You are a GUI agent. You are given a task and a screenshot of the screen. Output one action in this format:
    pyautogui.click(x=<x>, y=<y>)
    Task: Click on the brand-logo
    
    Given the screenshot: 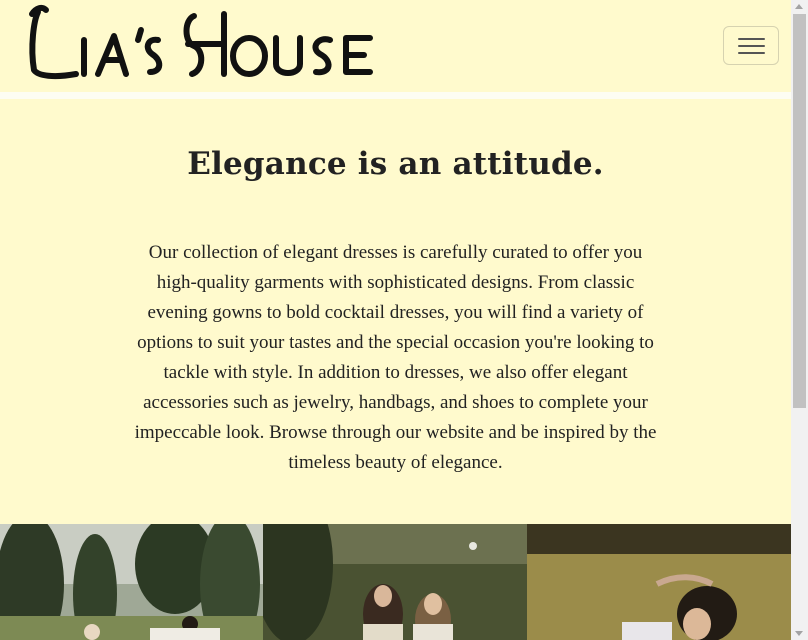 What is the action you would take?
    pyautogui.click(x=219, y=43)
    